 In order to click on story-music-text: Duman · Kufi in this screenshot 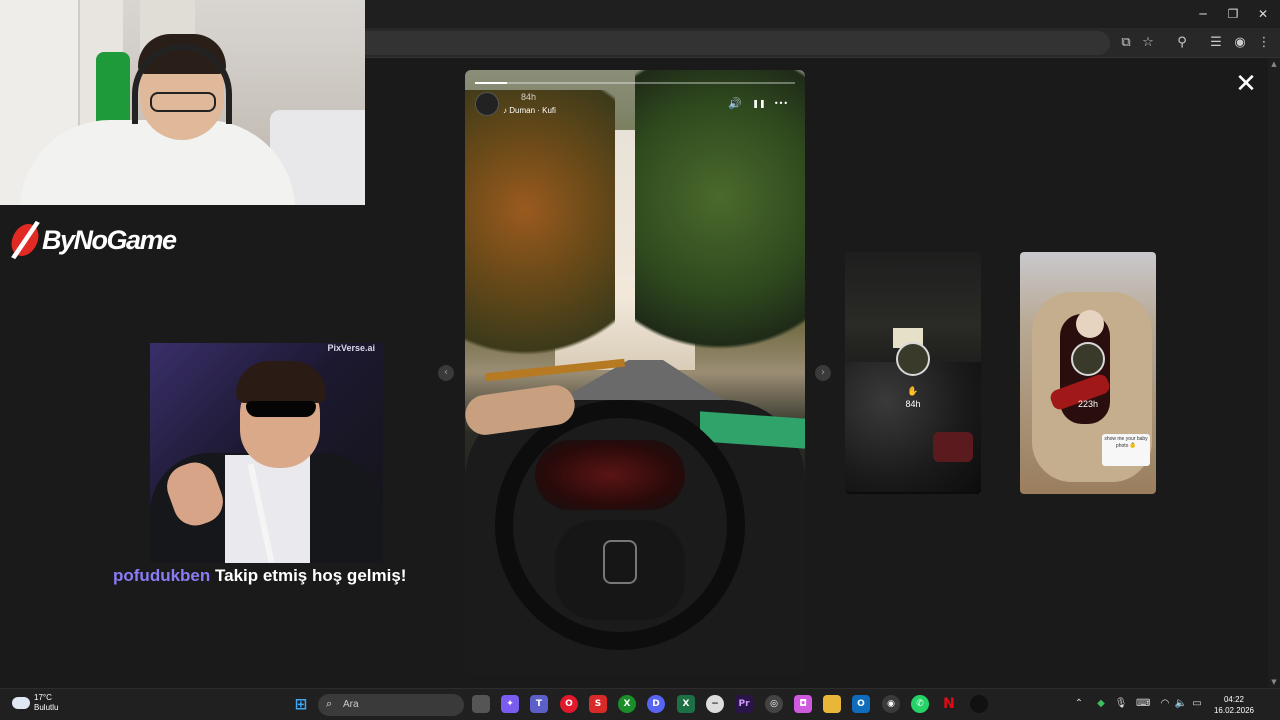, I will do `click(532, 110)`.